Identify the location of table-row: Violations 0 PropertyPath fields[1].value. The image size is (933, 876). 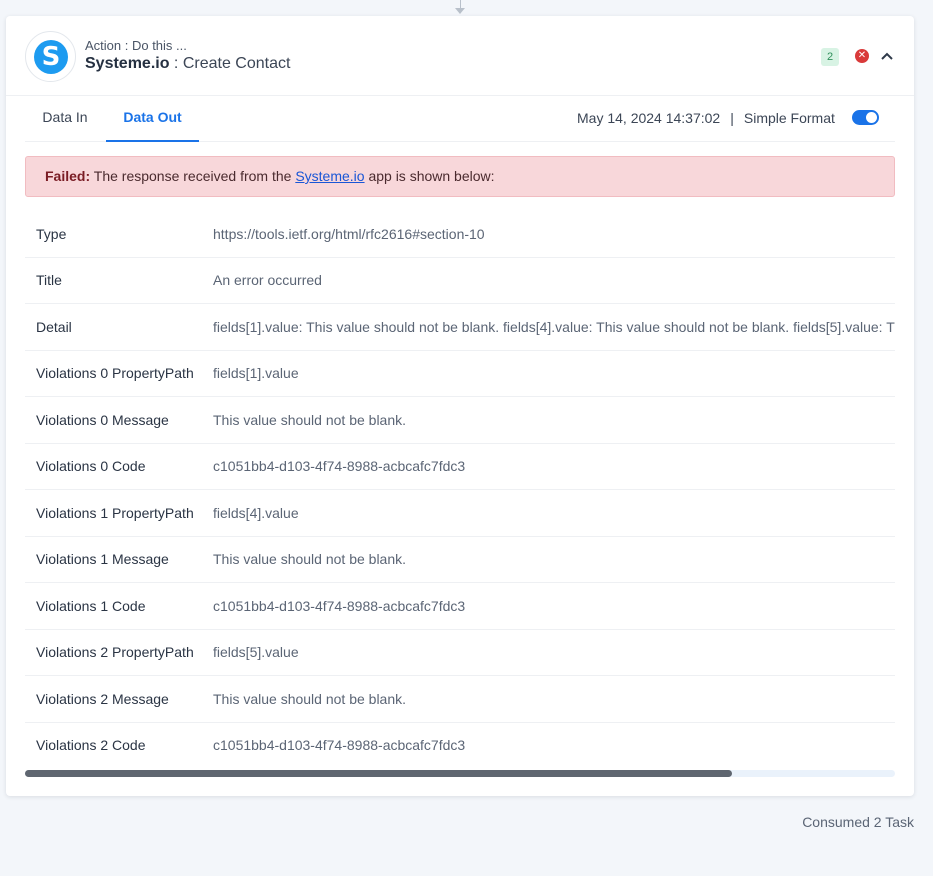
(460, 374).